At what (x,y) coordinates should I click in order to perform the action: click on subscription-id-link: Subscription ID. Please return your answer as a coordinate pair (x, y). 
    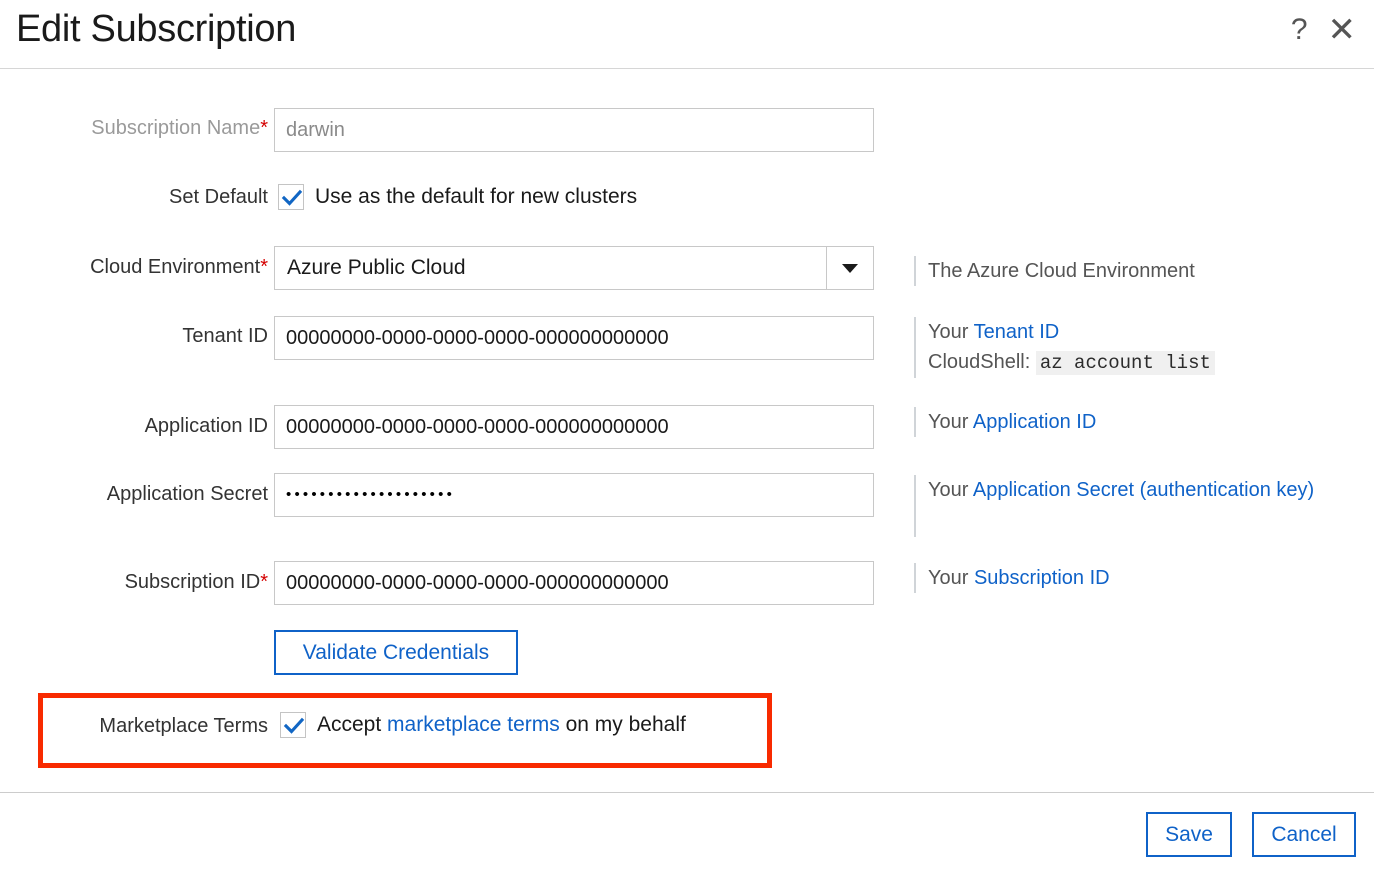
    Looking at the image, I should click on (1042, 578).